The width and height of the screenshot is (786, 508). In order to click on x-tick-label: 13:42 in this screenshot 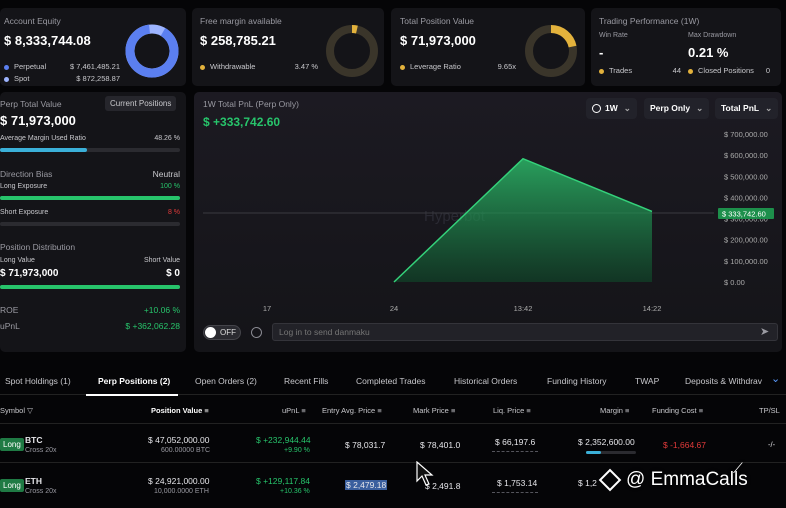, I will do `click(523, 308)`.